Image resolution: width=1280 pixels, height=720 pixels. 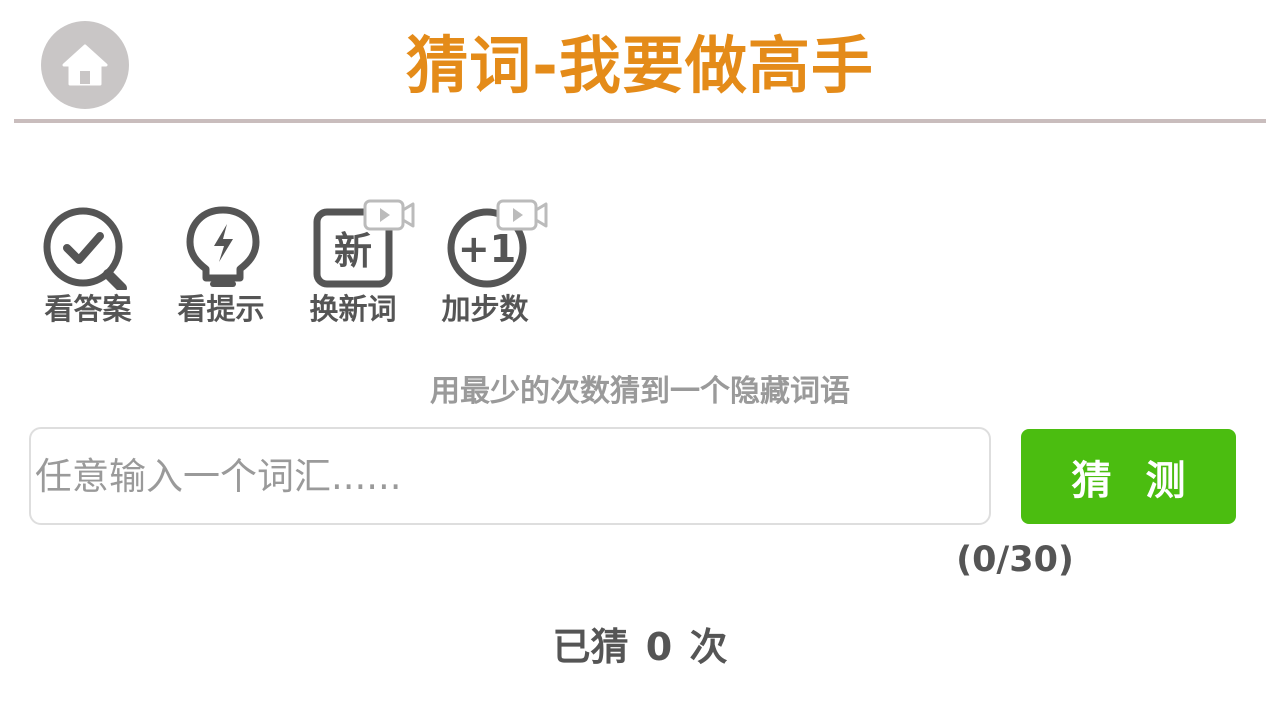 I want to click on guess-button: 猜 测, so click(x=1128, y=476).